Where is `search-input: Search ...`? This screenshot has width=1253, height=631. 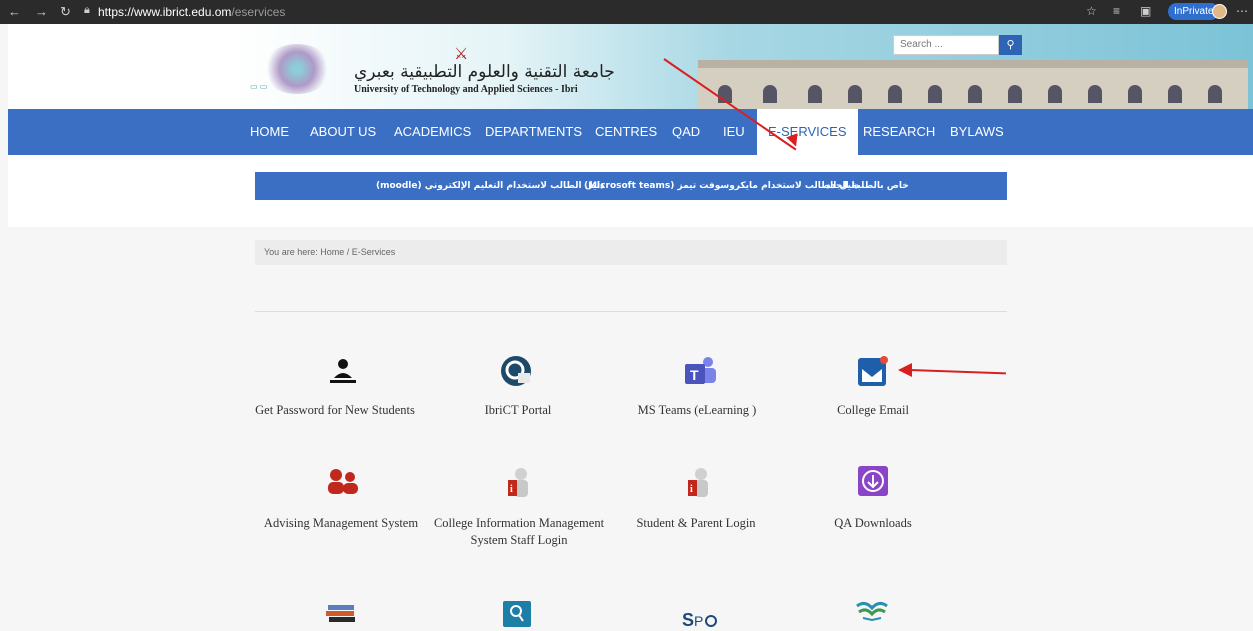
search-input: Search ... is located at coordinates (946, 45).